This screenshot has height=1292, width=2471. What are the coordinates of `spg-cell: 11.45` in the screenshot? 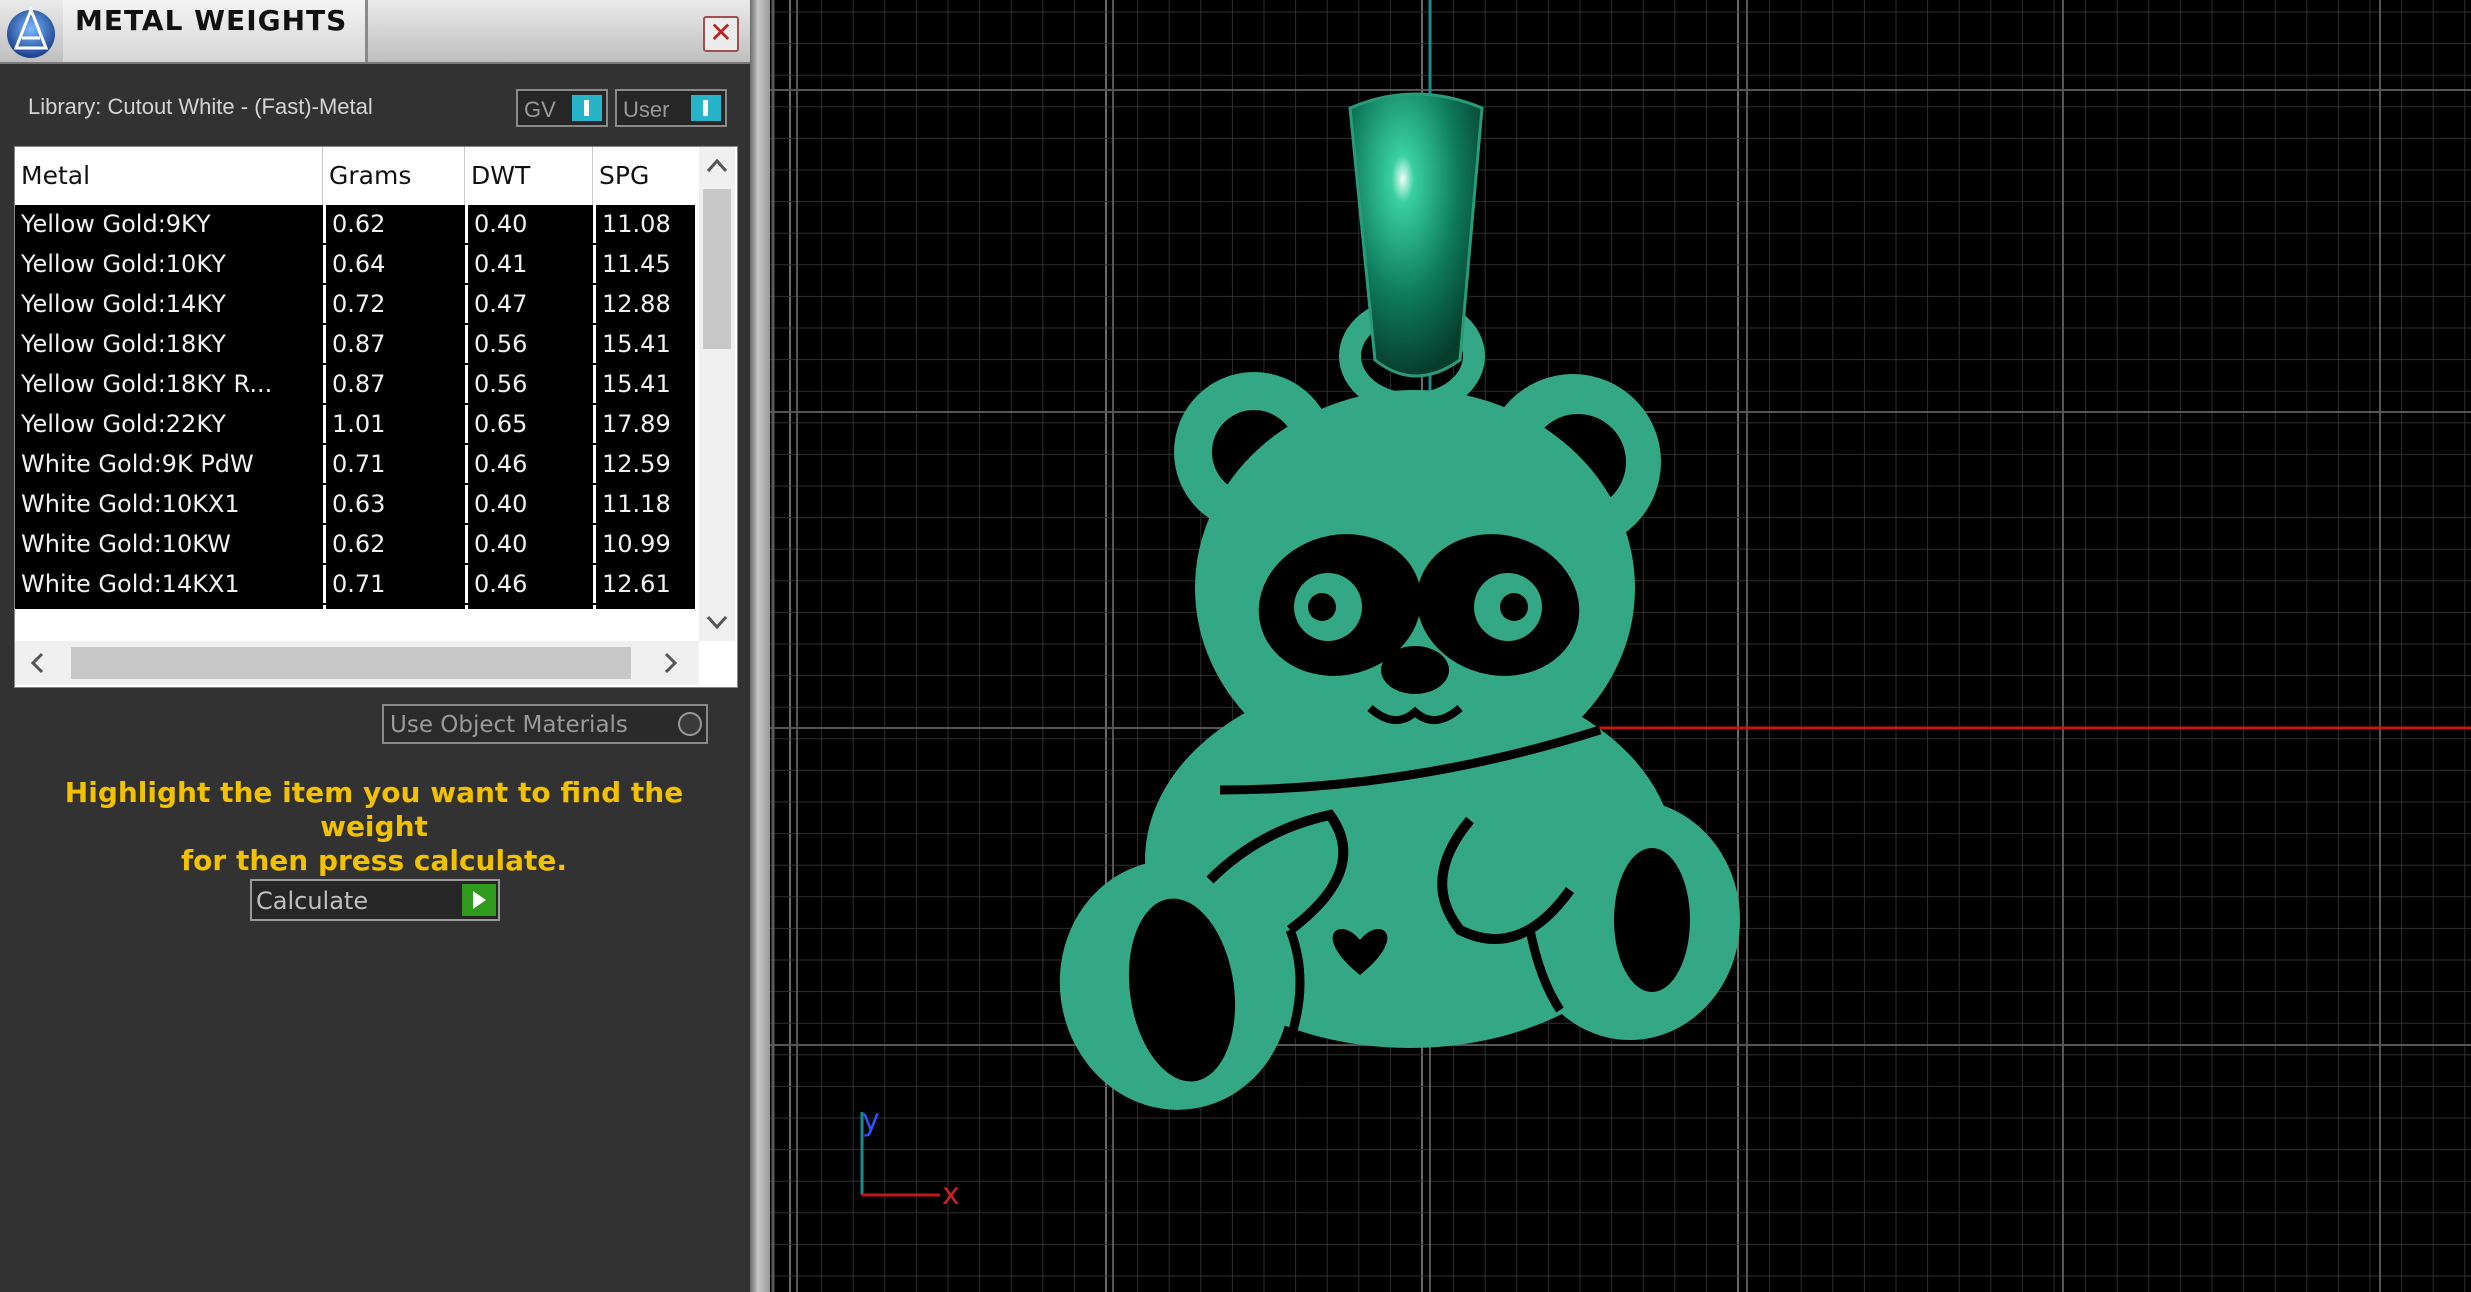 It's located at (644, 264).